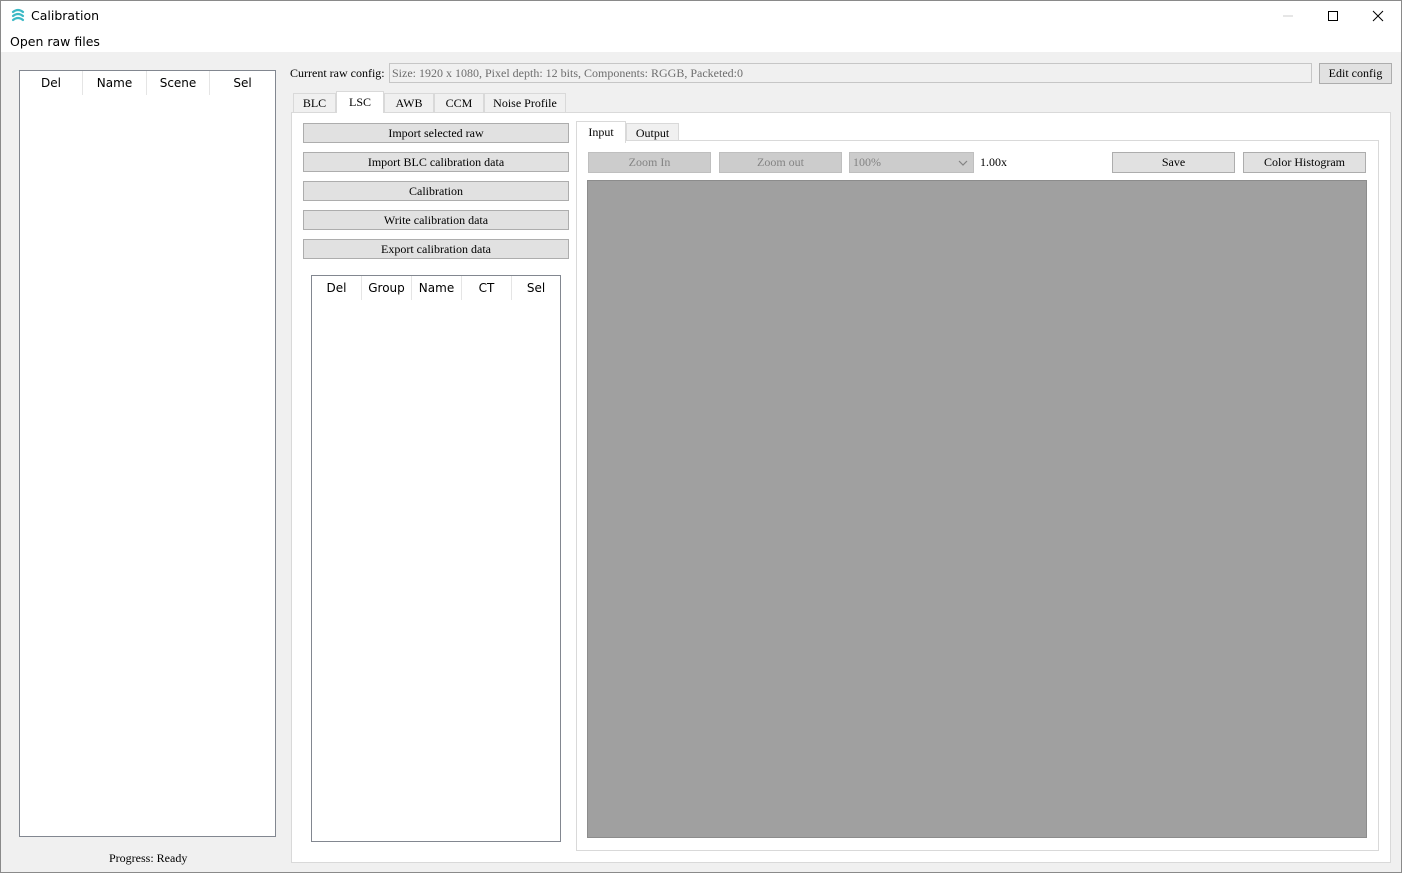  I want to click on column-header-ct: CT, so click(487, 288).